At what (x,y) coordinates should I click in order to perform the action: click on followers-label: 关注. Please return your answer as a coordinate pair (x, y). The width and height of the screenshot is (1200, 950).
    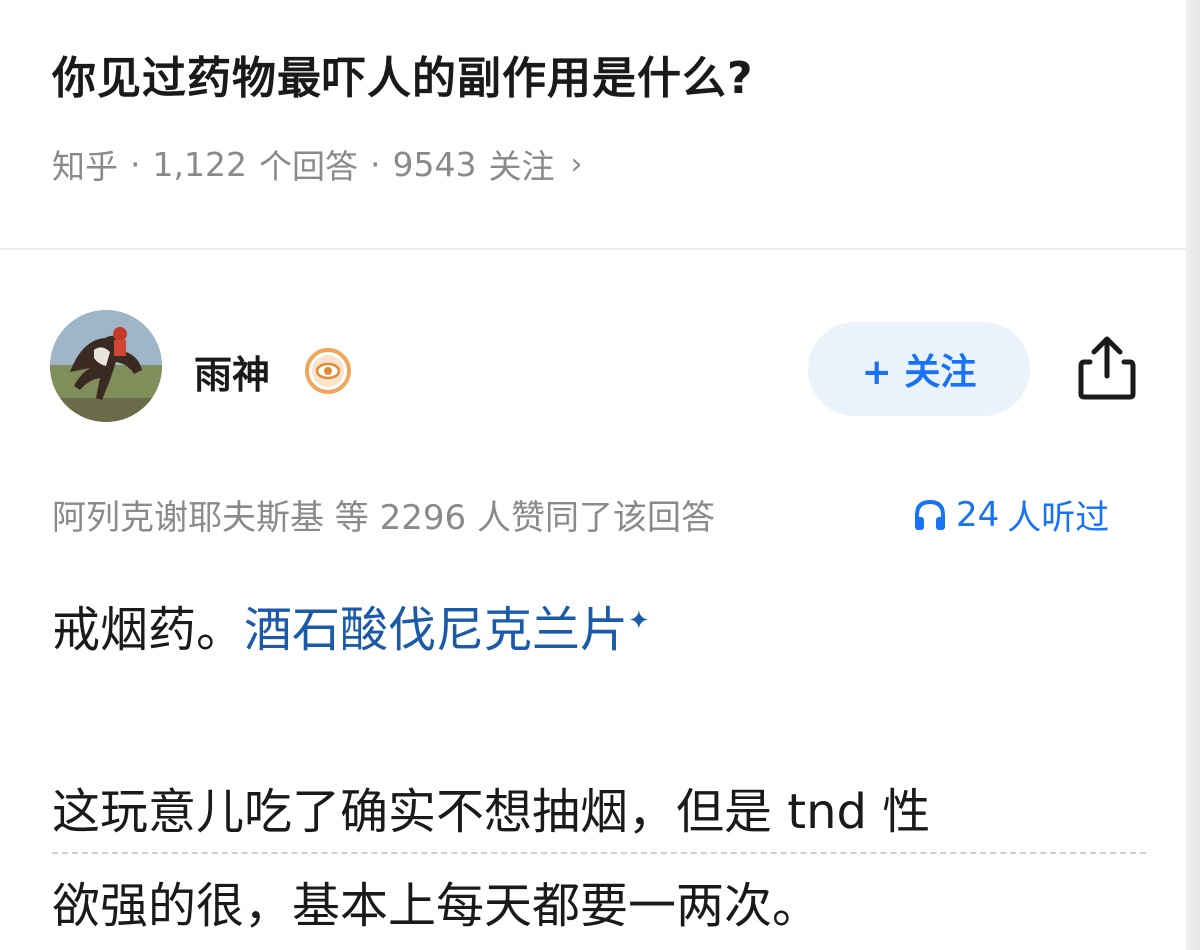
    Looking at the image, I should click on (521, 166).